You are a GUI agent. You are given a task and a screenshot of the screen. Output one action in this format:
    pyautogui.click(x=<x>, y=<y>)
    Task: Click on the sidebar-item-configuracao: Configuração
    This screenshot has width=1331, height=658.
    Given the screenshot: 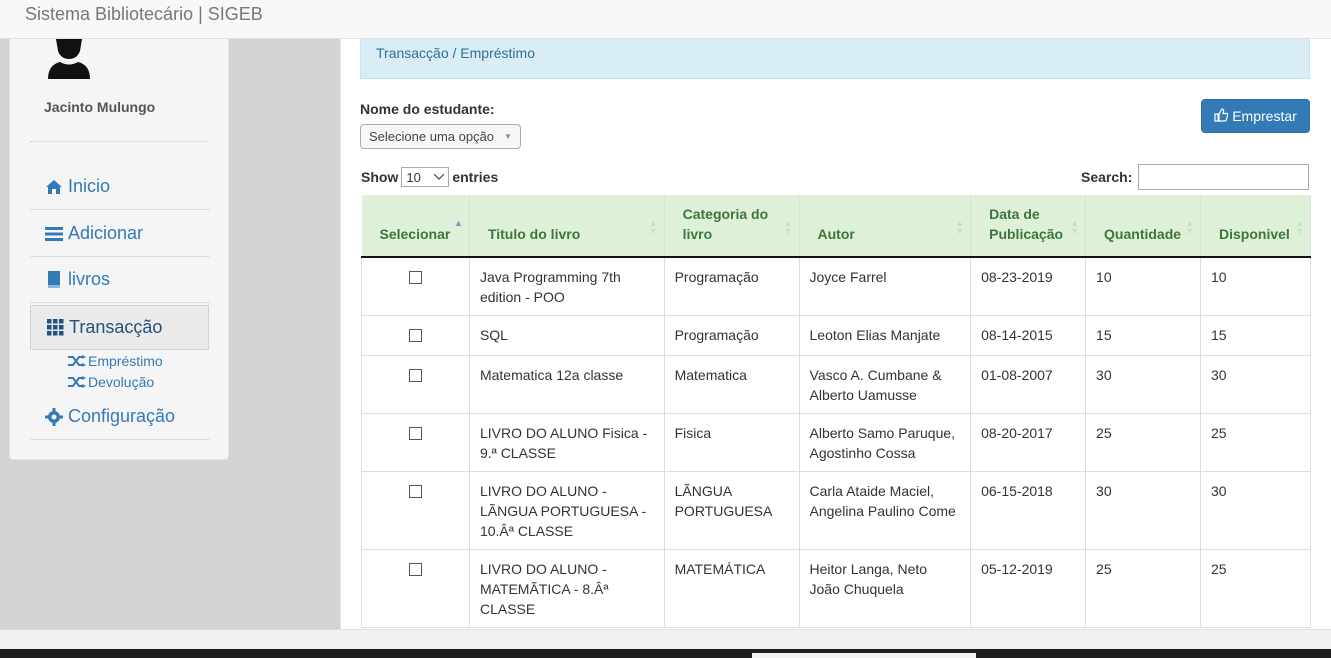 What is the action you would take?
    pyautogui.click(x=120, y=417)
    